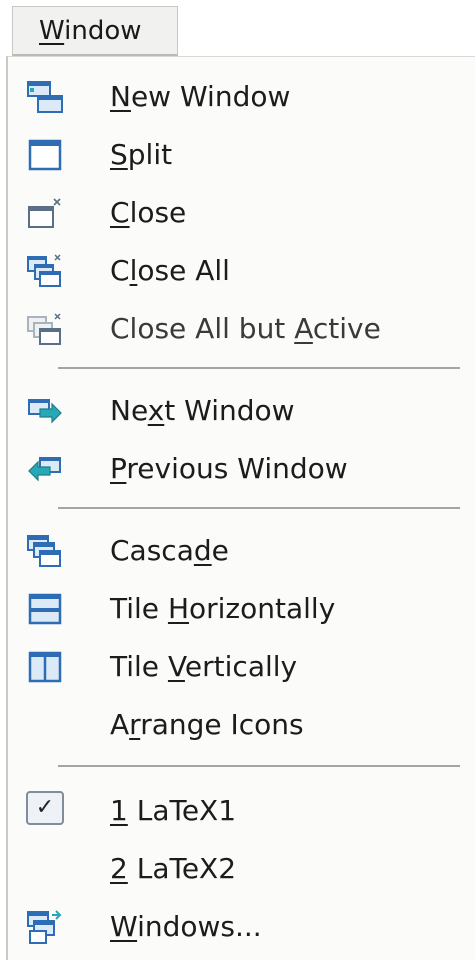  I want to click on menu-item-tile-horizontally: Tile Horizontally, so click(241, 609).